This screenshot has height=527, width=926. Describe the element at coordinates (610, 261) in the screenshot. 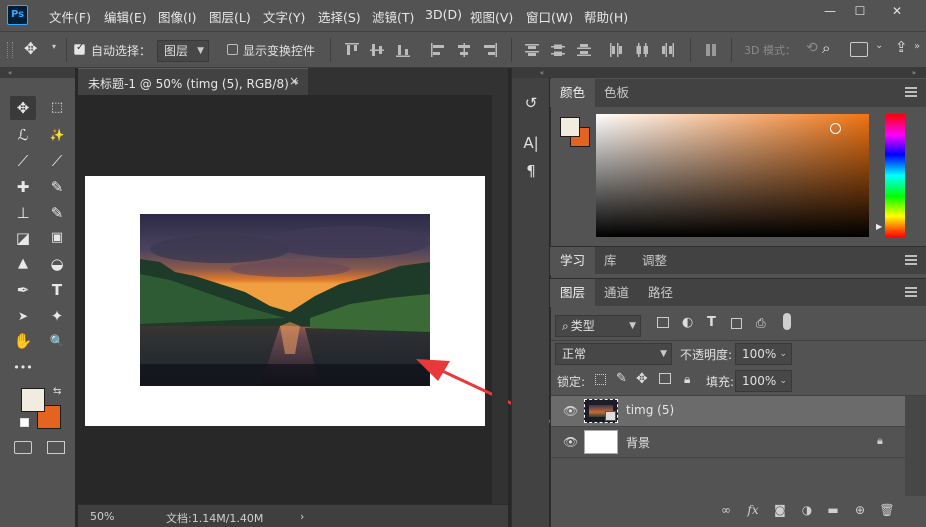

I see `tab-libraries: 库` at that location.